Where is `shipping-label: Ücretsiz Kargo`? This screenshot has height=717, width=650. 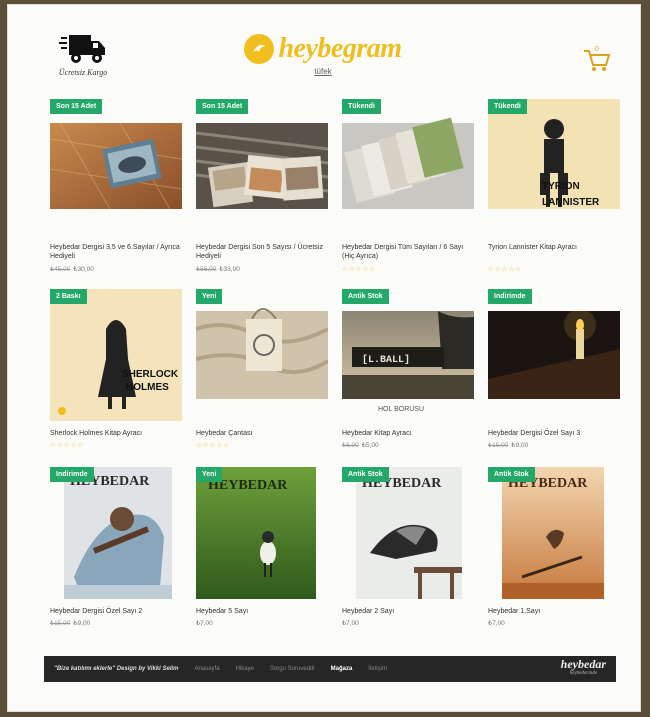 shipping-label: Ücretsiz Kargo is located at coordinates (83, 72).